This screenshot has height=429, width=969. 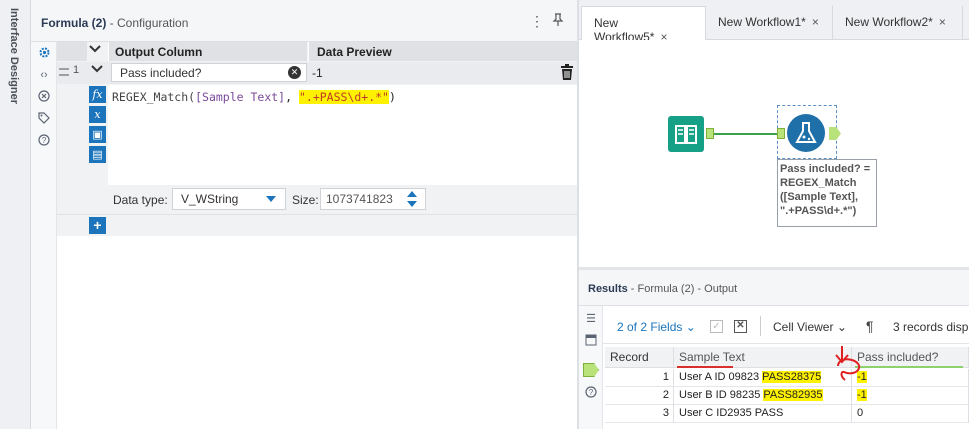 I want to click on data-preview-header: Data Preview, so click(x=442, y=51).